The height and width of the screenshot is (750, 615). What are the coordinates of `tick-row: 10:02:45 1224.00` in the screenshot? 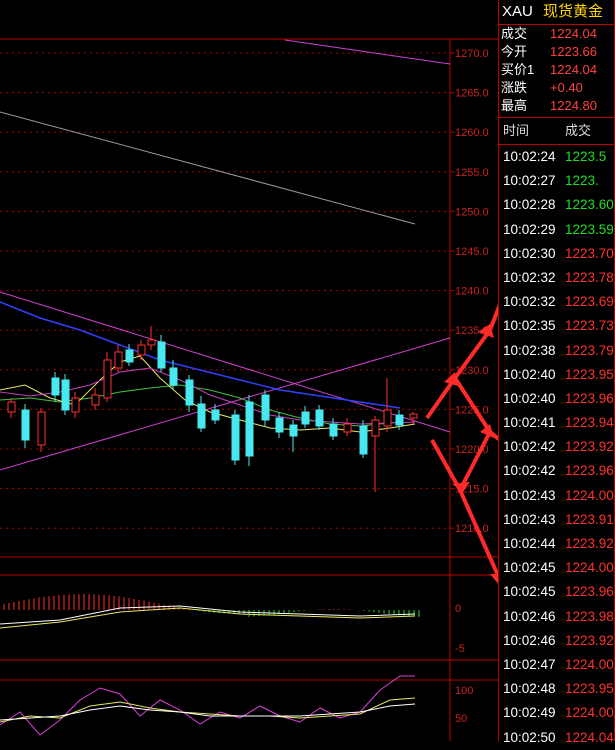 It's located at (556, 568).